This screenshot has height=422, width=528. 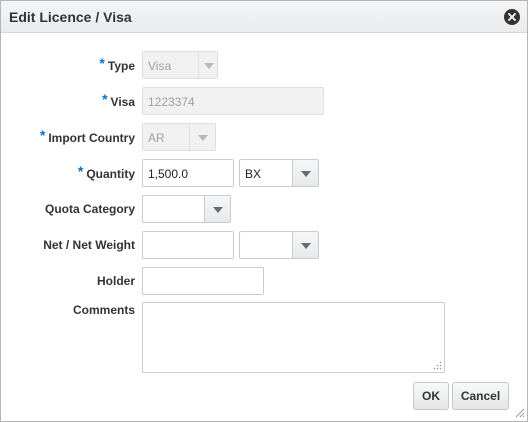 I want to click on quota-category-select, so click(x=186, y=209).